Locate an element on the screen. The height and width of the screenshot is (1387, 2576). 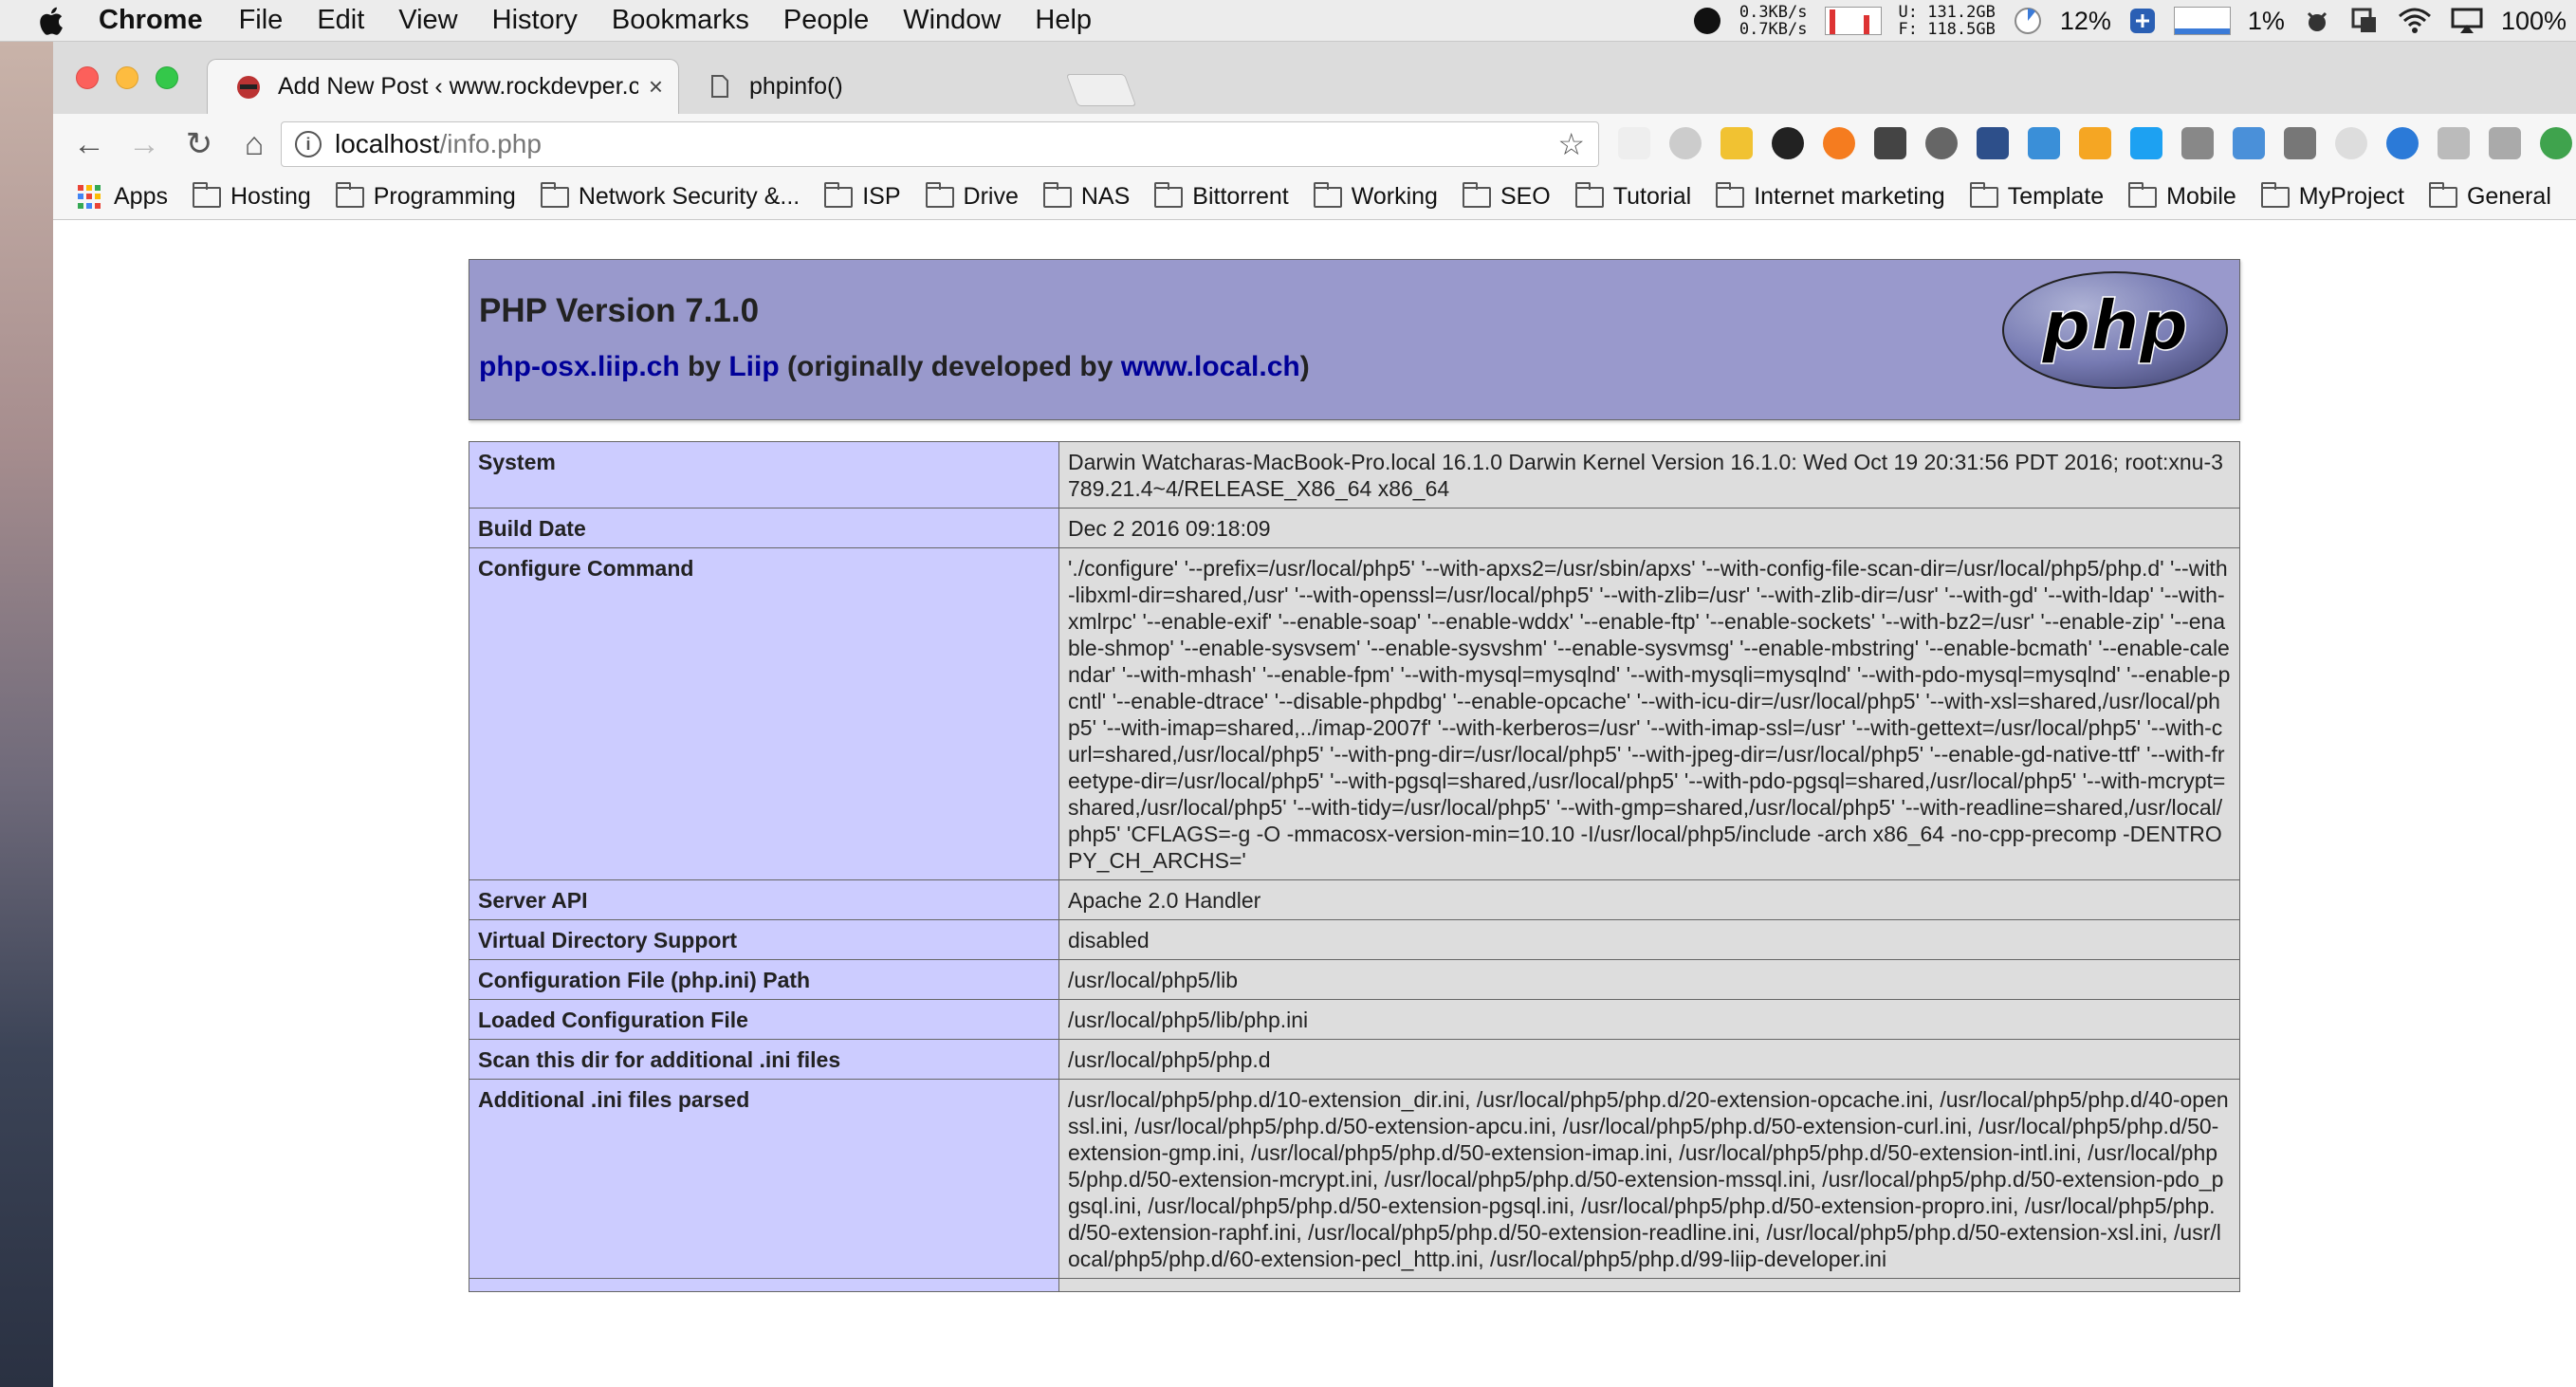
bookmark-label: Apps is located at coordinates (141, 197).